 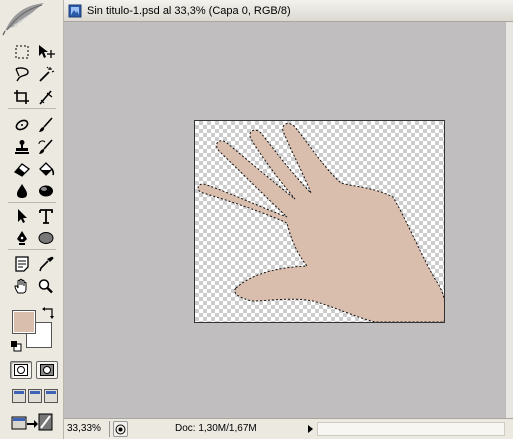 I want to click on move-icon, so click(x=47, y=51).